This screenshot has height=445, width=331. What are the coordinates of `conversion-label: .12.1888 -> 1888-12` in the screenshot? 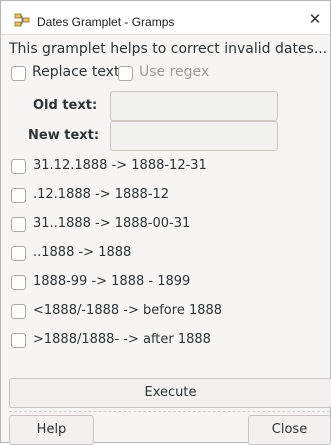 It's located at (101, 194).